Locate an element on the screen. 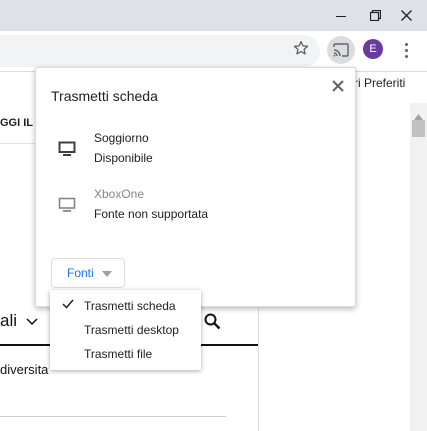  chrome-menu-button is located at coordinates (406, 50).